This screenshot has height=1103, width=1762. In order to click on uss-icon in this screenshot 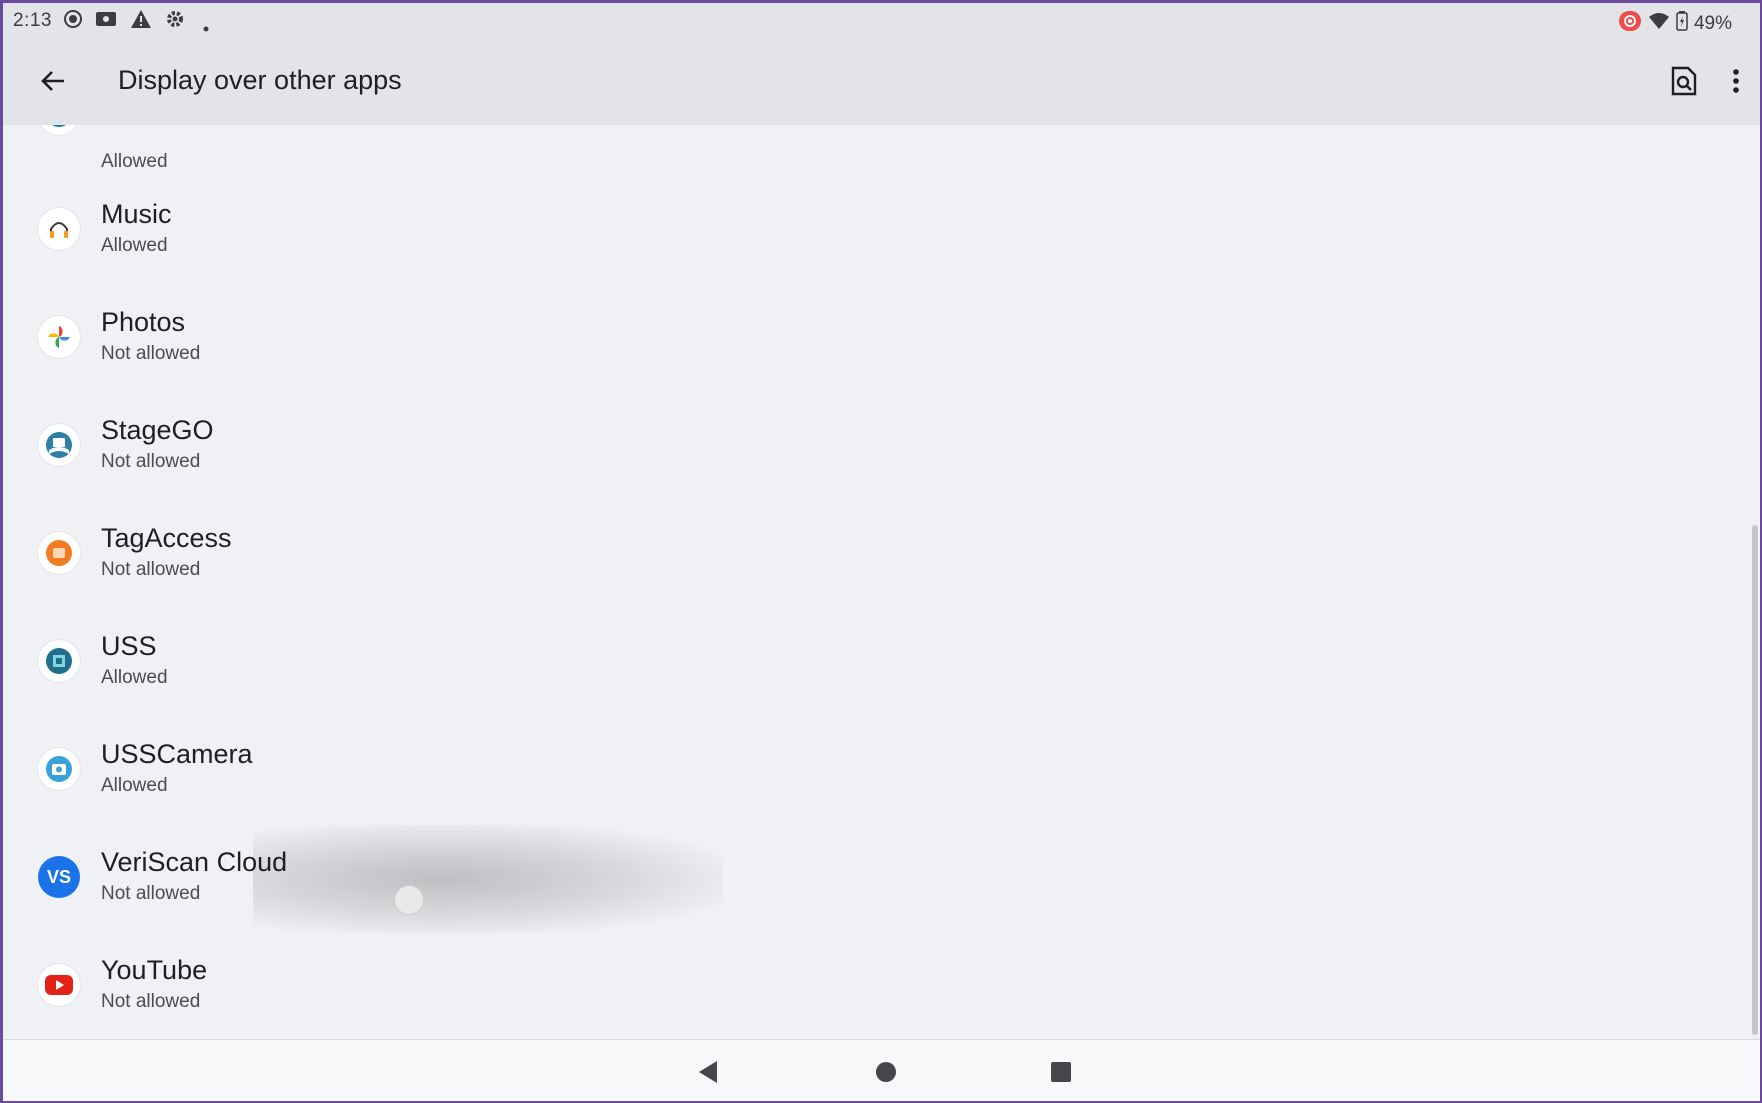, I will do `click(59, 661)`.